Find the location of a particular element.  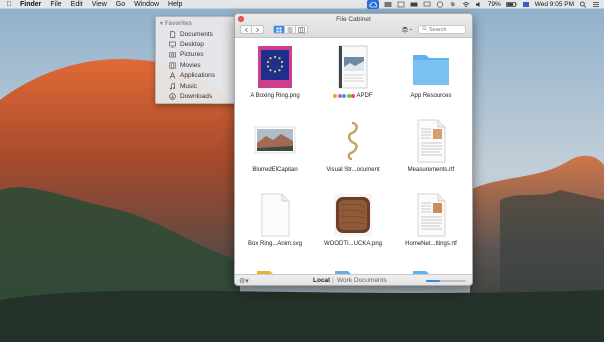

file-name: Measurements.rtf is located at coordinates (431, 170).